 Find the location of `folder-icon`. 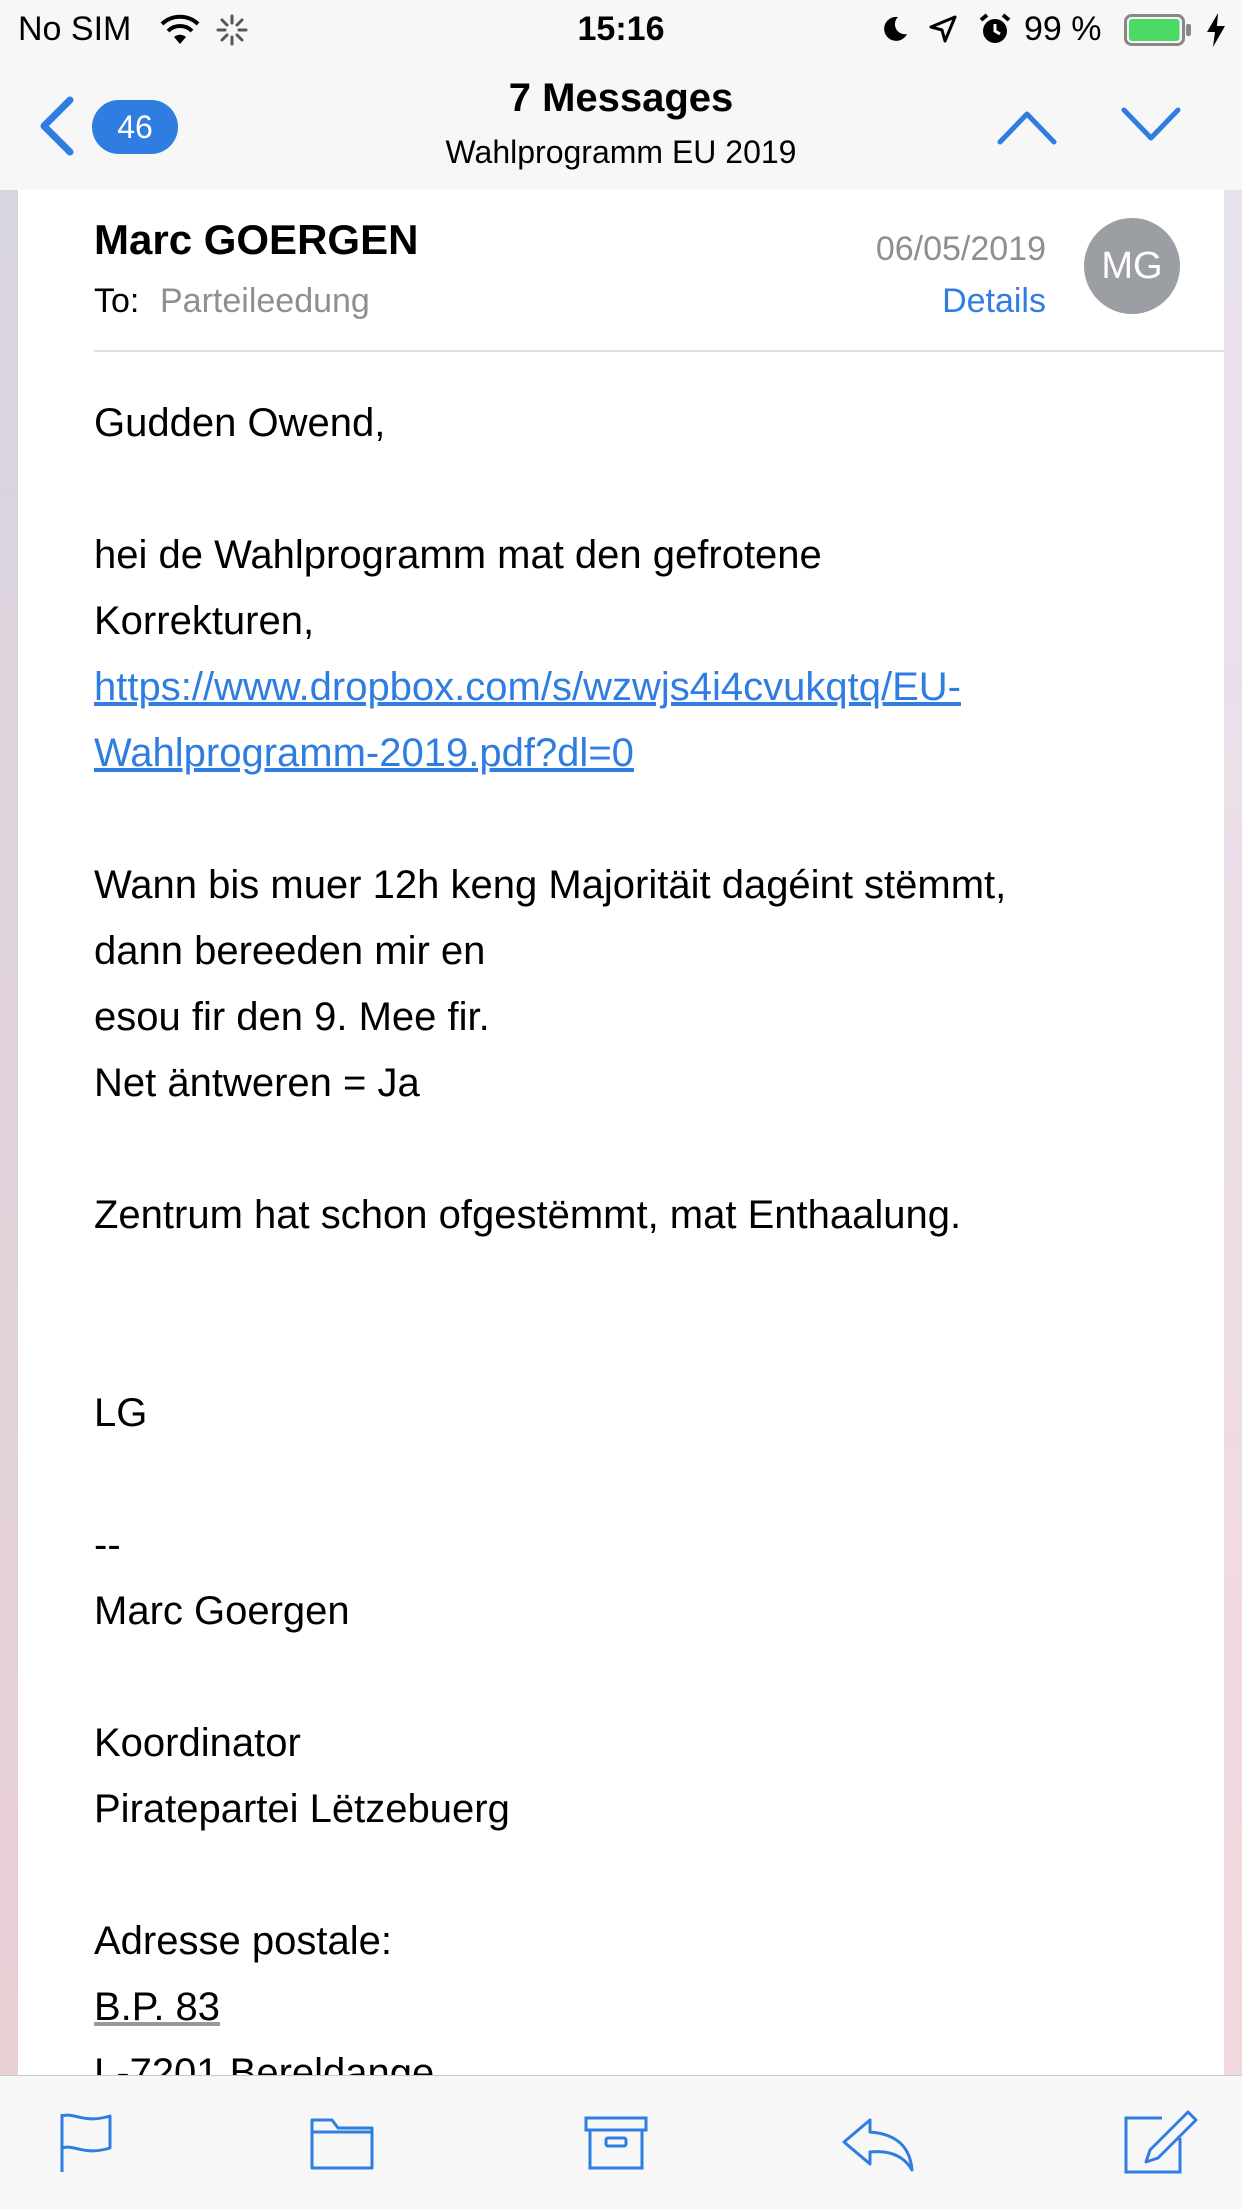

folder-icon is located at coordinates (342, 2142).